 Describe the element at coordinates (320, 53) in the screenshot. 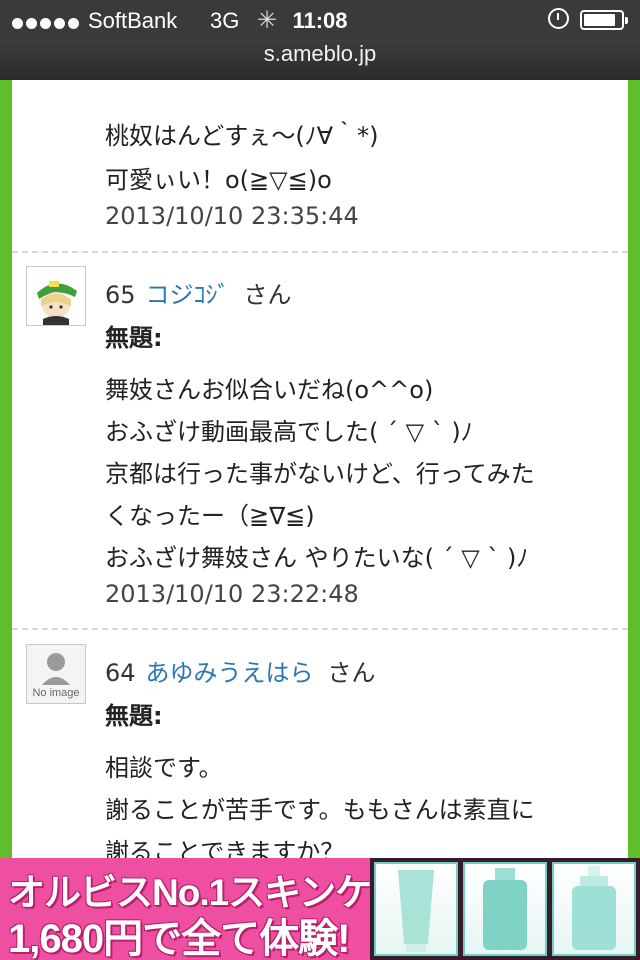

I see `url-text: s.ameblo.jp` at that location.